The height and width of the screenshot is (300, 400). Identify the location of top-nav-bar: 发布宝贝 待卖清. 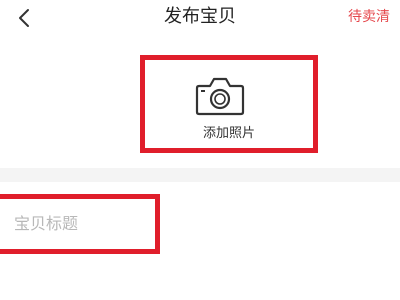
(200, 20).